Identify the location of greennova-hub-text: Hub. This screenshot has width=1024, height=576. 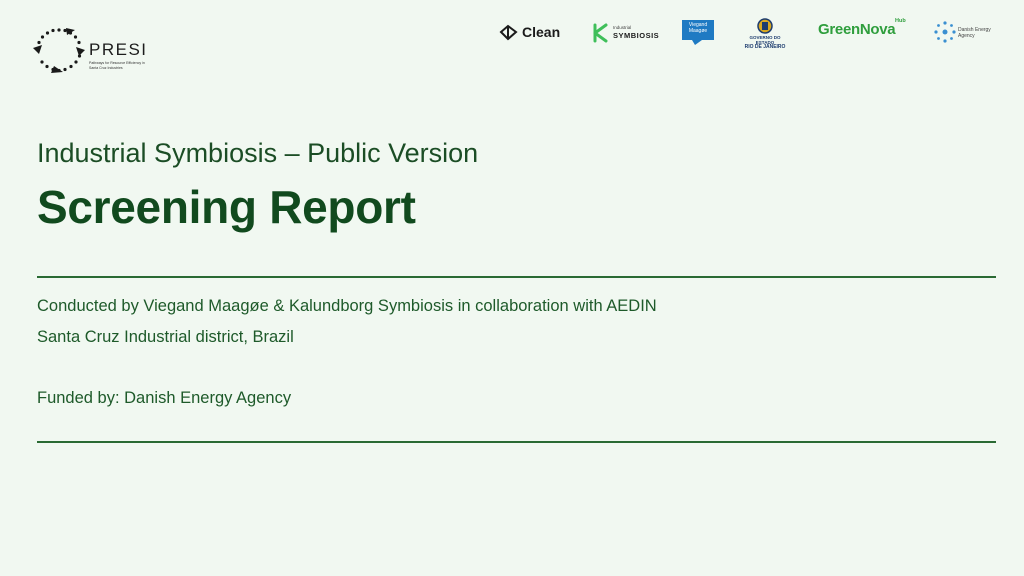
(900, 21).